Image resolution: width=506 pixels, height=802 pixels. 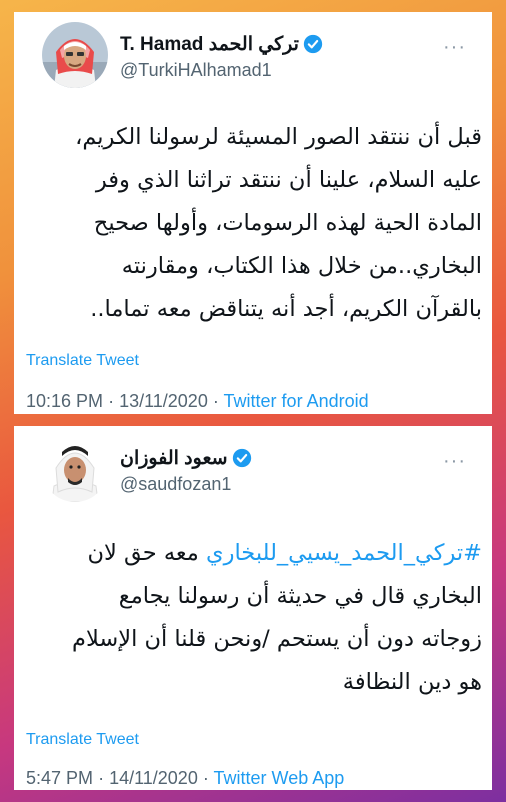 What do you see at coordinates (221, 70) in the screenshot?
I see `user-handle: @TurkiHAlhamad1` at bounding box center [221, 70].